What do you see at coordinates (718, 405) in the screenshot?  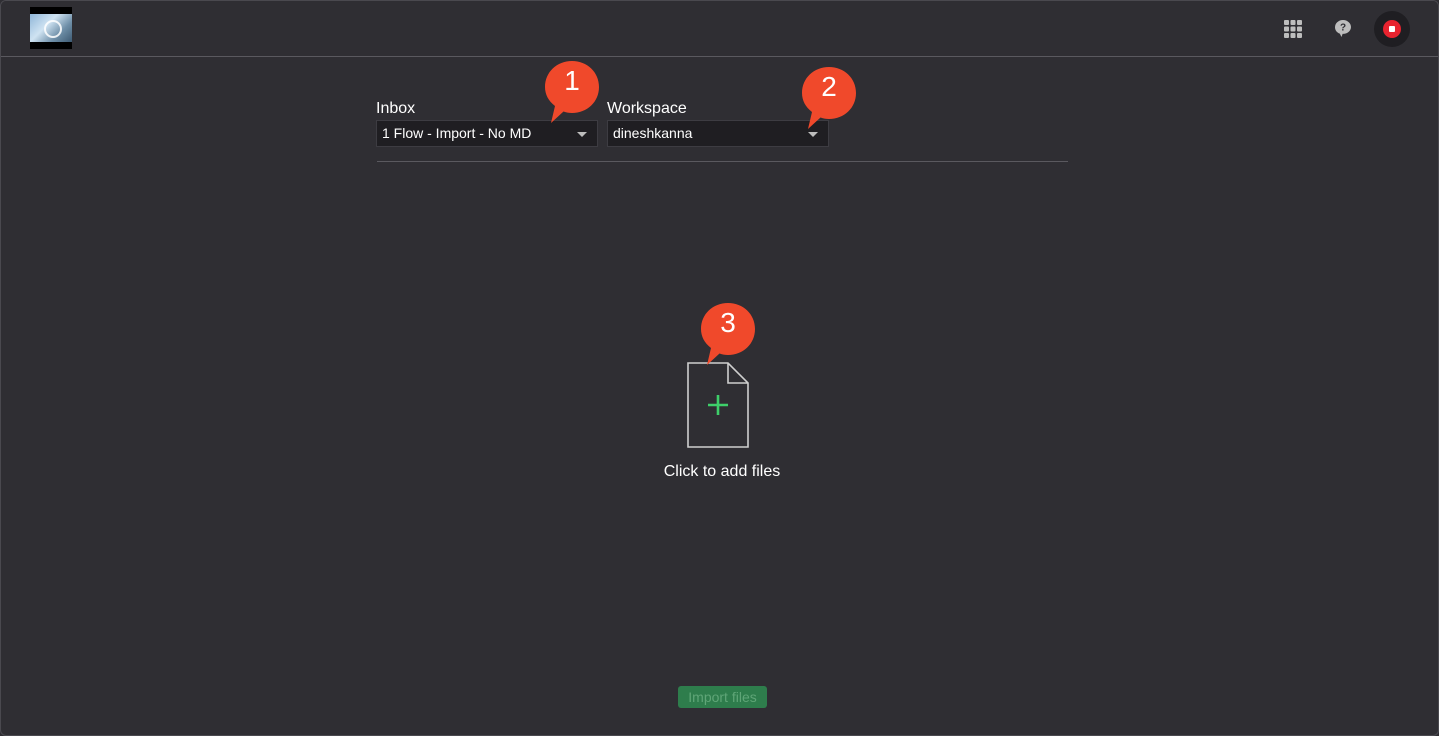 I see `file-add-icon` at bounding box center [718, 405].